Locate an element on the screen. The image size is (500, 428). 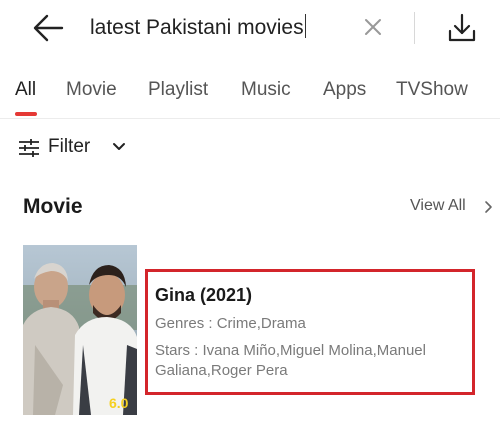
chevron-down-icon is located at coordinates (119, 146).